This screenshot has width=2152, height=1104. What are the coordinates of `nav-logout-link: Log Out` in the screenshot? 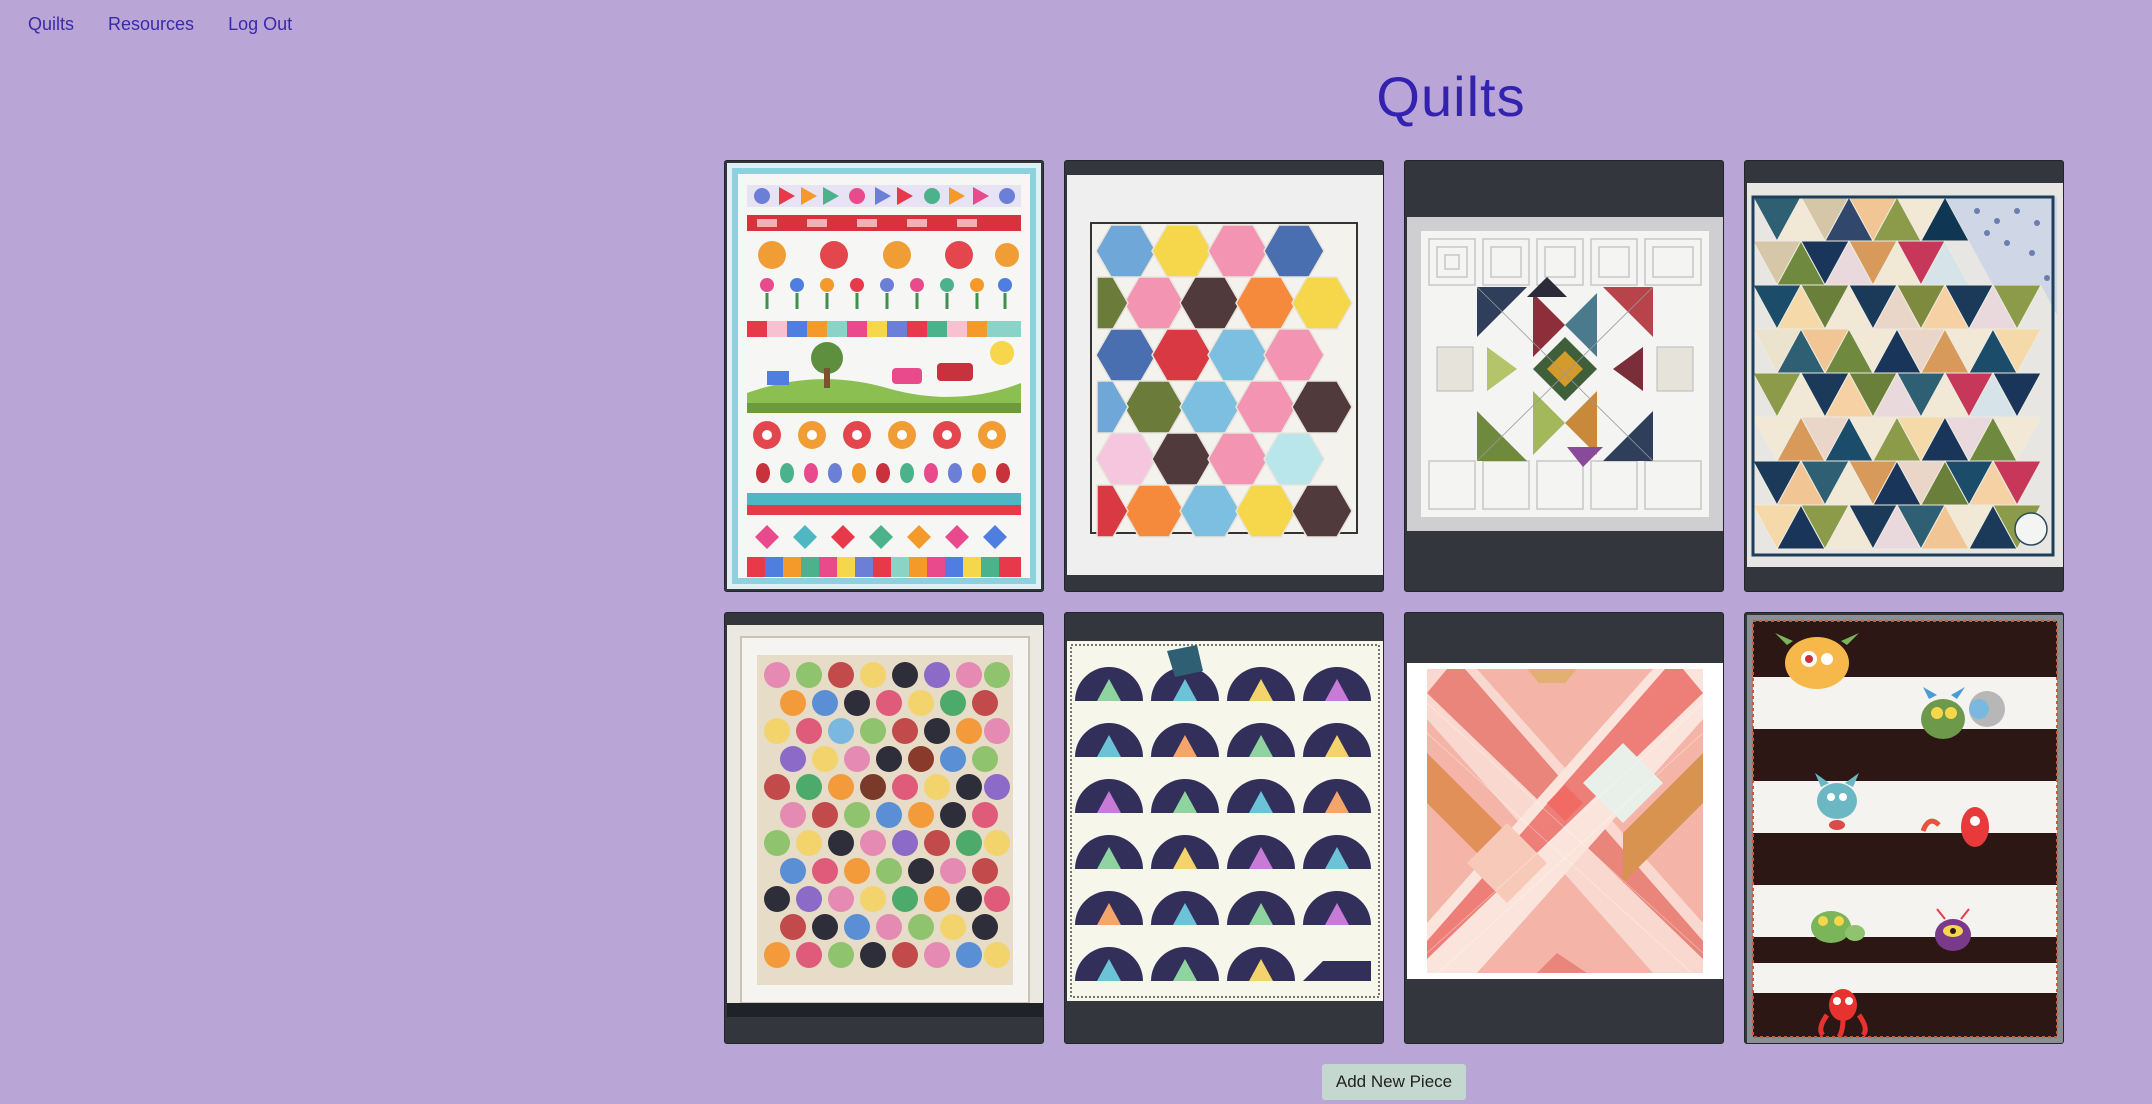 It's located at (260, 24).